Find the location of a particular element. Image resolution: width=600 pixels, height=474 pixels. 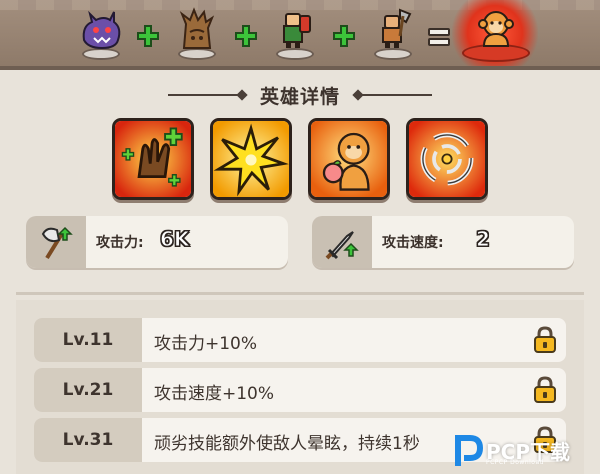

green-warrior-icon is located at coordinates (297, 30).